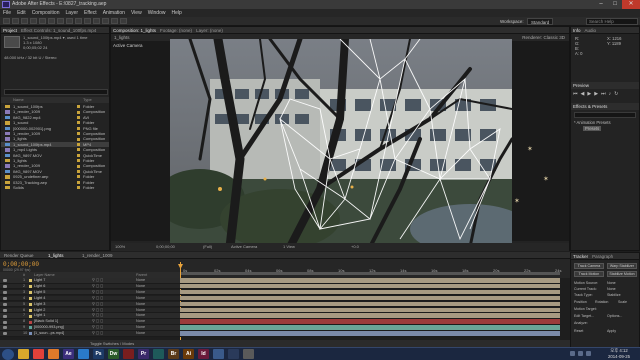 Image resolution: width=640 pixels, height=360 pixels. I want to click on menu-view: View, so click(136, 13).